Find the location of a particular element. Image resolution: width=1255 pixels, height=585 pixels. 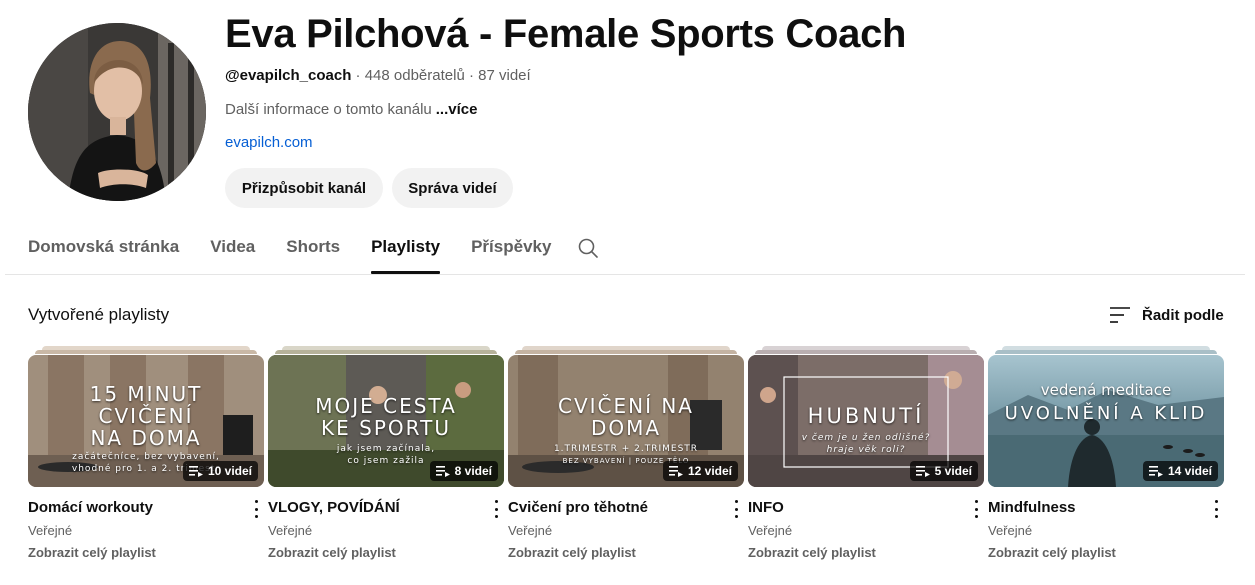

video-count-badge: 10 videí is located at coordinates (220, 471).